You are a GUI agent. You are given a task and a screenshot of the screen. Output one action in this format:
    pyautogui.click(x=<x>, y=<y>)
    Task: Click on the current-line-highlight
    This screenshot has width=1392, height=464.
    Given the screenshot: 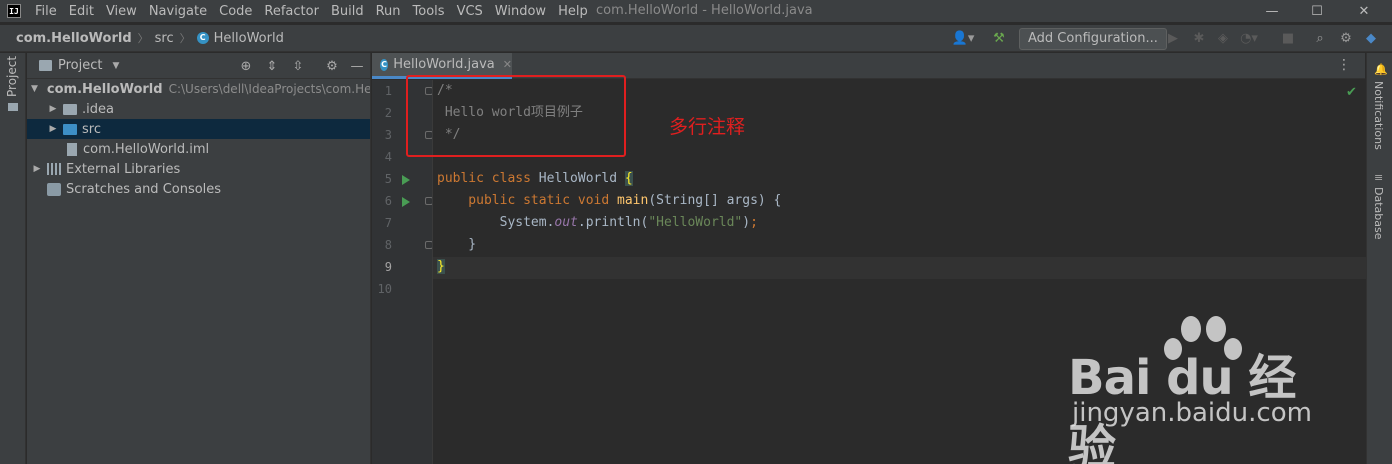 What is the action you would take?
    pyautogui.click(x=899, y=268)
    